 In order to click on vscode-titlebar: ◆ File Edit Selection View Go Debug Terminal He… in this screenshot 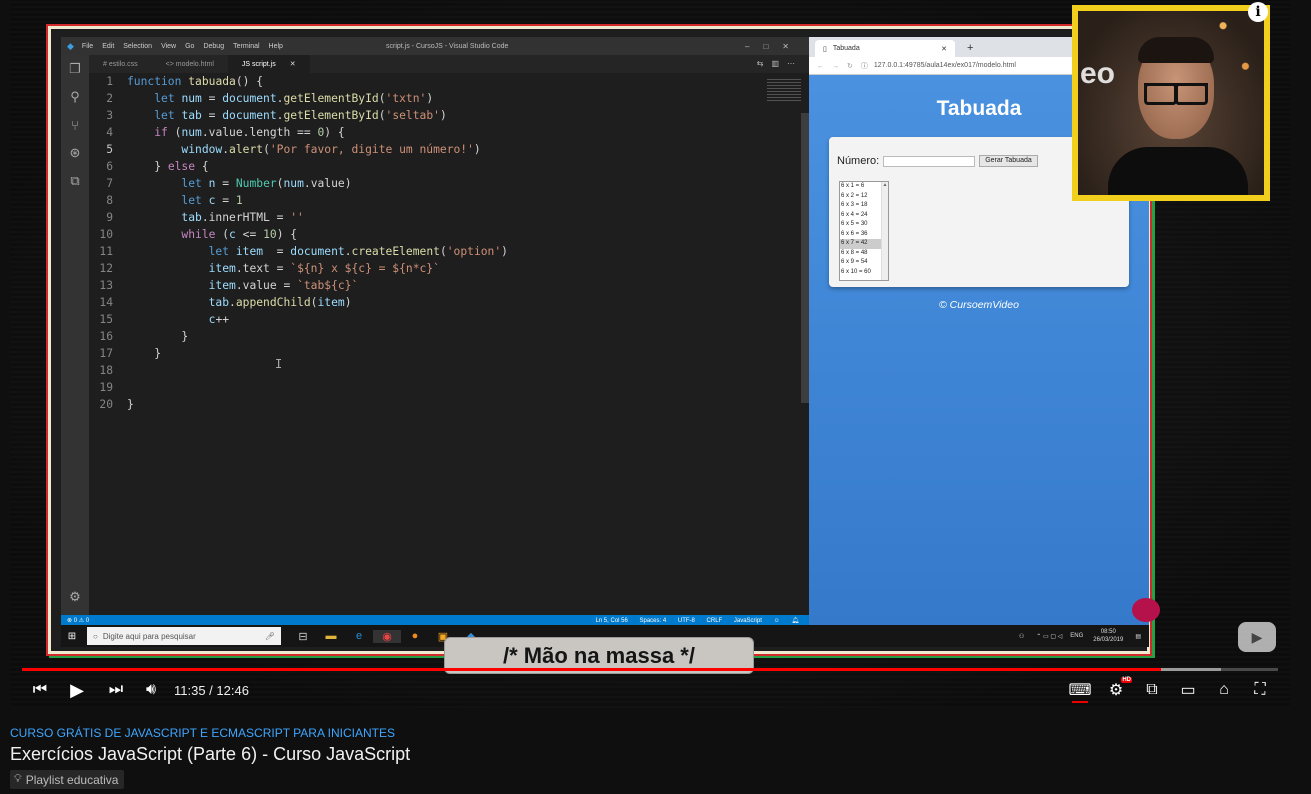, I will do `click(435, 46)`.